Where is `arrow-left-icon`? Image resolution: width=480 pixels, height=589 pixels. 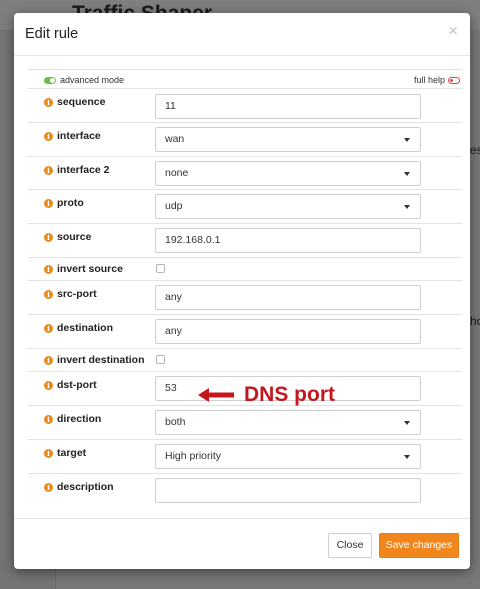
arrow-left-icon is located at coordinates (216, 395).